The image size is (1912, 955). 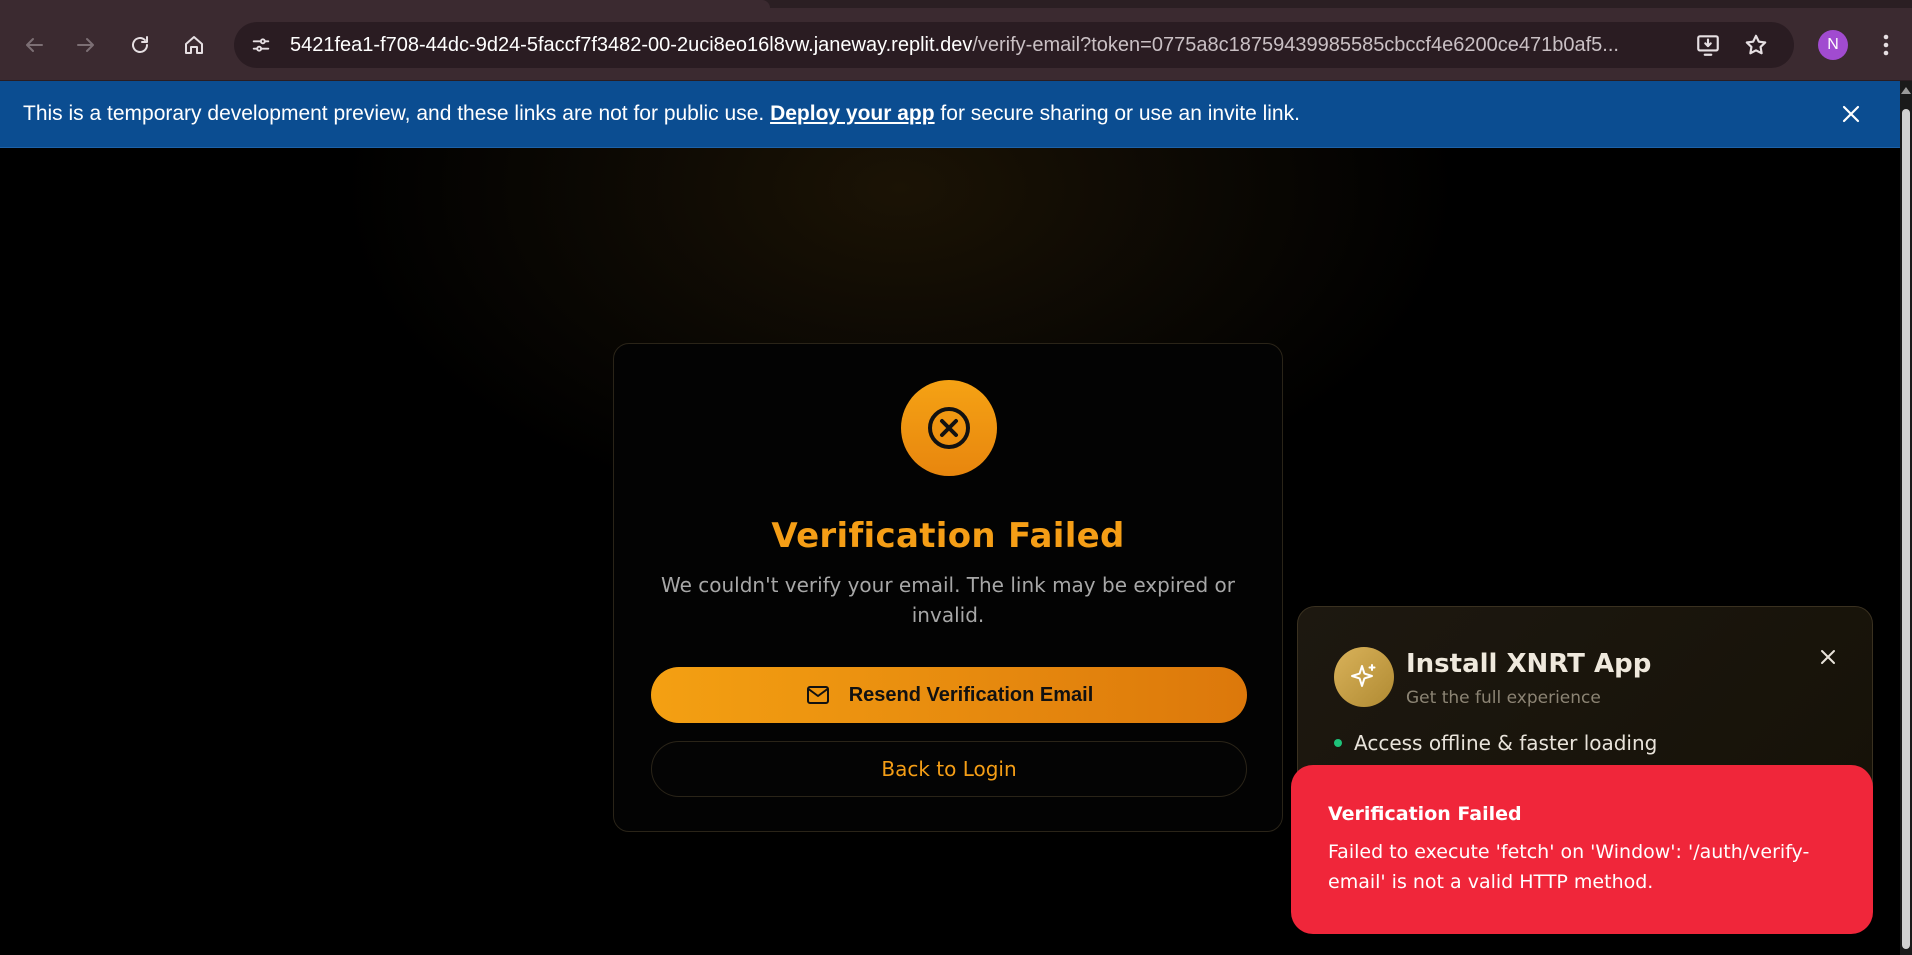 What do you see at coordinates (1506, 743) in the screenshot?
I see `install-feature-text: Access offline & faster loading` at bounding box center [1506, 743].